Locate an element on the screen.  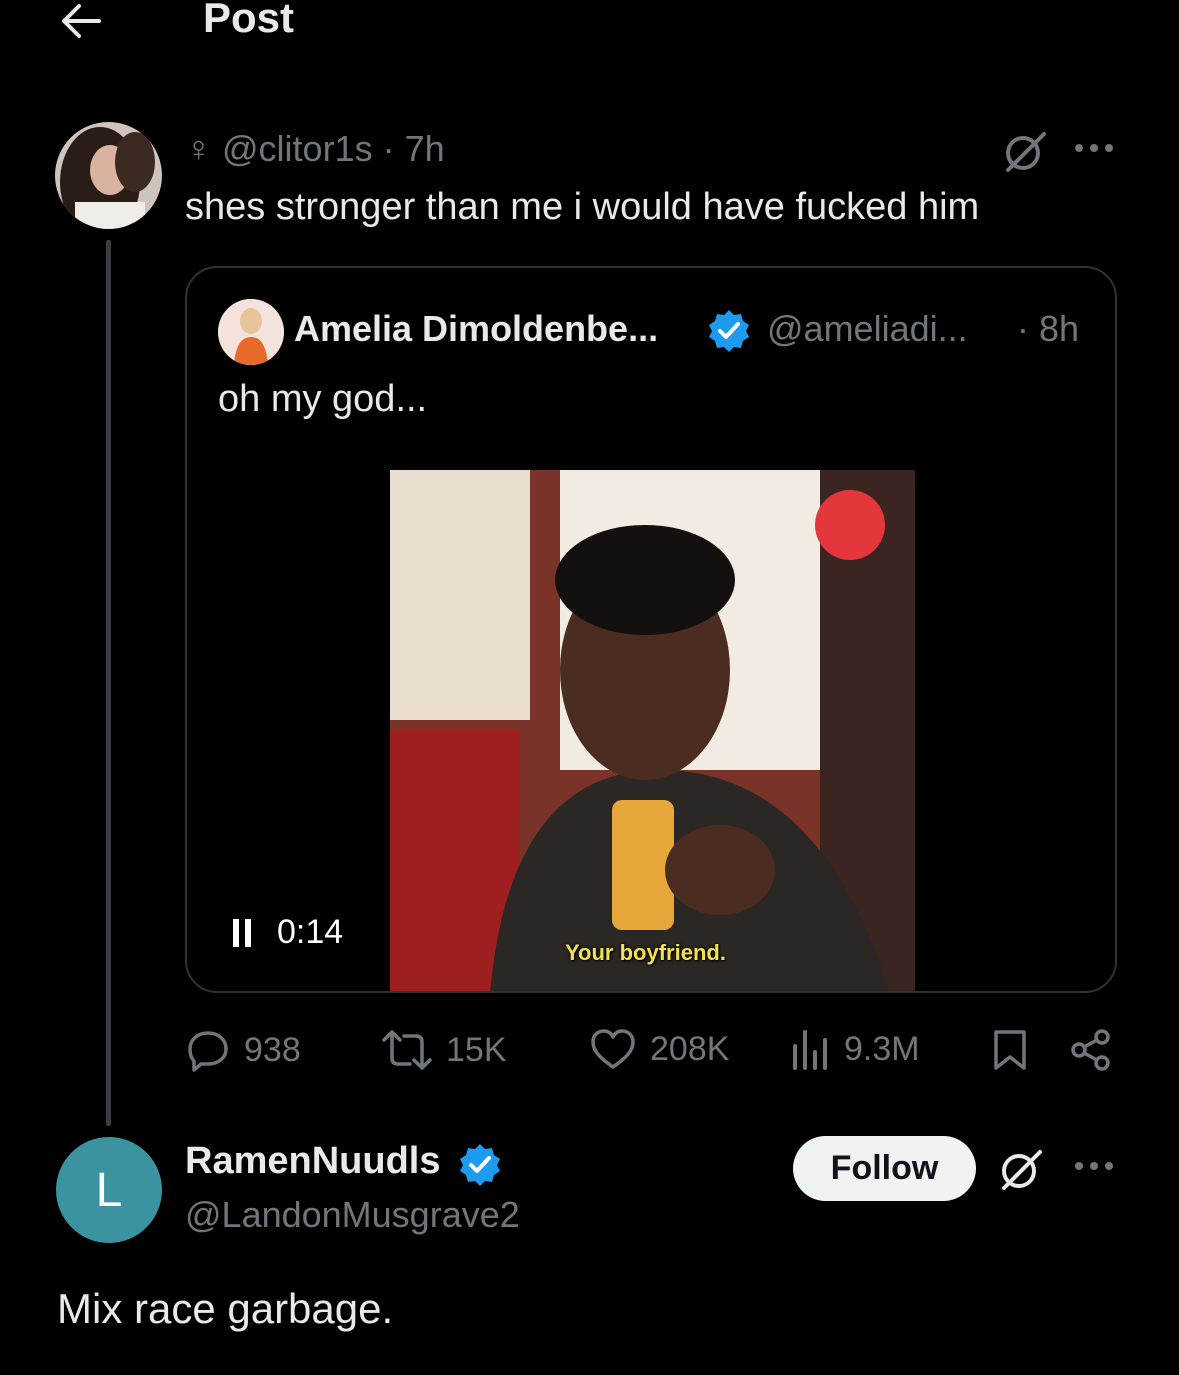
repost-button: 15K is located at coordinates (444, 1050).